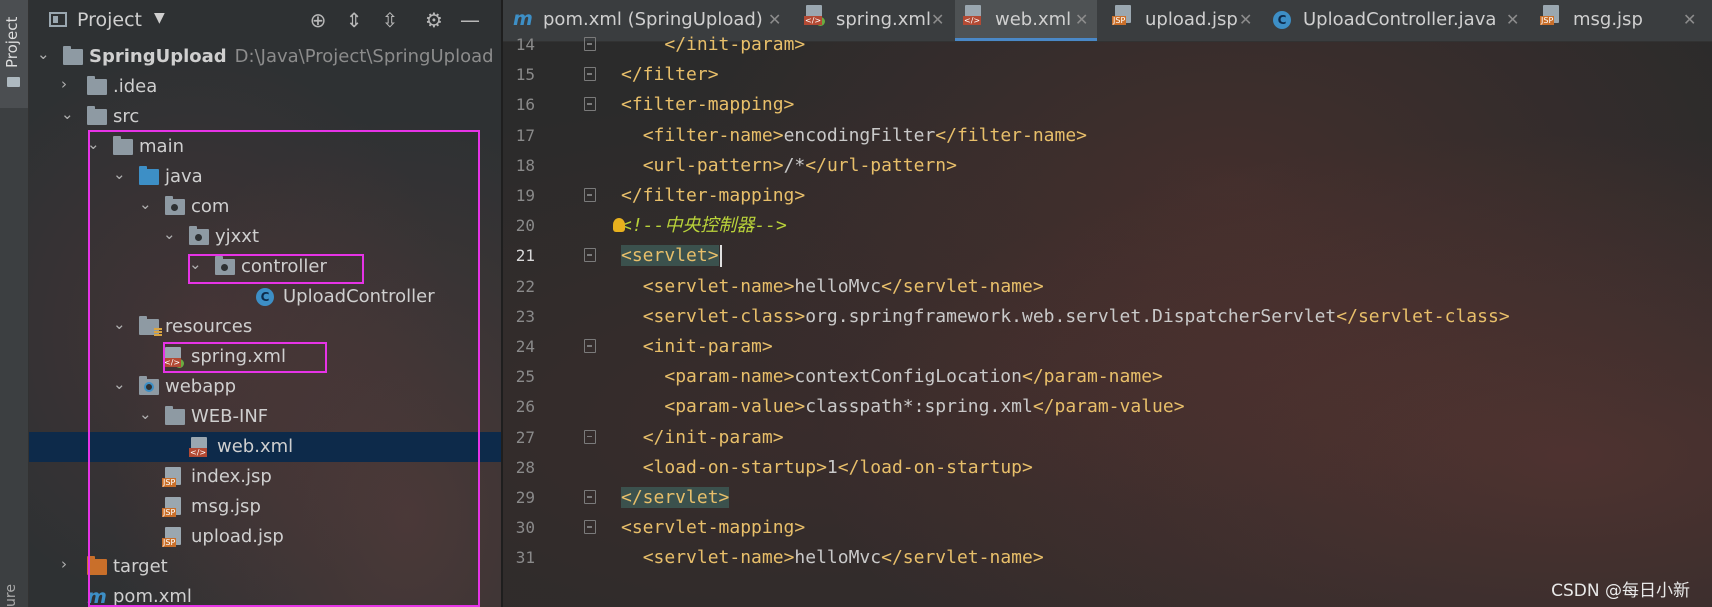  I want to click on tree-item-controller: ⌄ controller, so click(265, 267).